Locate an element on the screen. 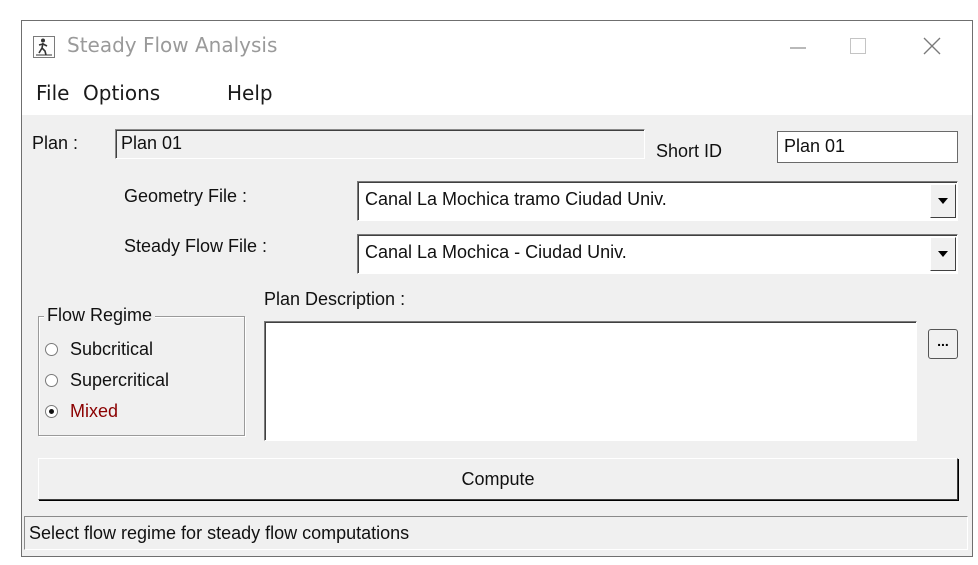 The width and height of the screenshot is (978, 565). steady-flow-label: Steady Flow File : is located at coordinates (196, 246).